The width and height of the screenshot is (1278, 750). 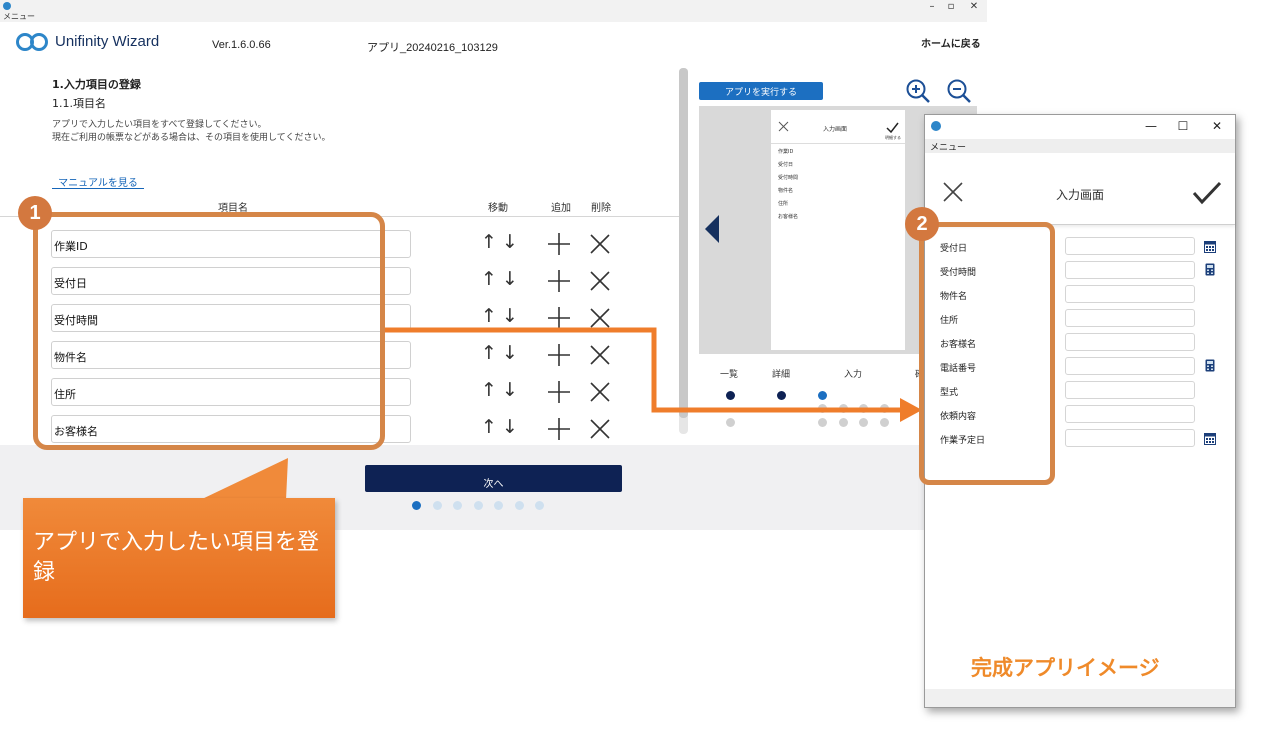 I want to click on mini-check-icon, so click(x=892, y=127).